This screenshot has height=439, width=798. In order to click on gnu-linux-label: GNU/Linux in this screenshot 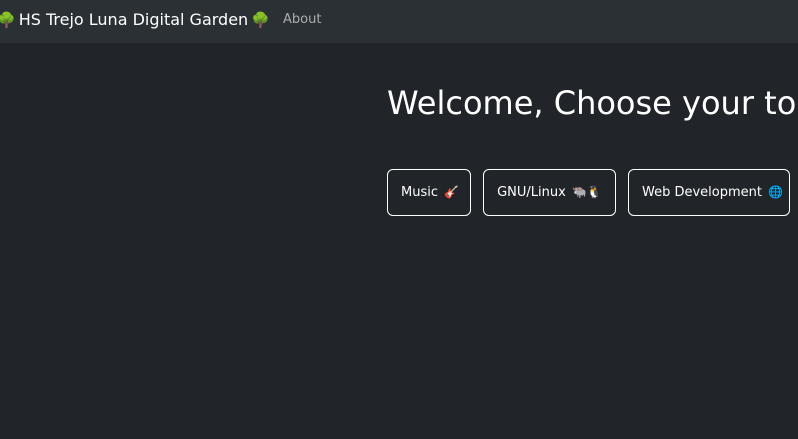, I will do `click(531, 192)`.